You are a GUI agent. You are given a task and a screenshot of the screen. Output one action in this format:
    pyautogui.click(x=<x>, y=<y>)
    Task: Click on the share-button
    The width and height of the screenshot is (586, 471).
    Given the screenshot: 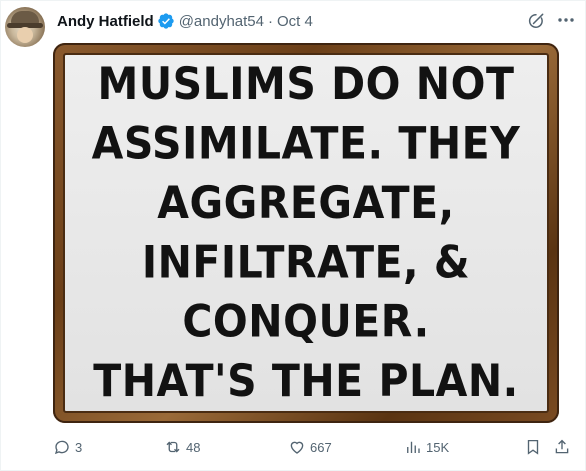 What is the action you would take?
    pyautogui.click(x=562, y=447)
    